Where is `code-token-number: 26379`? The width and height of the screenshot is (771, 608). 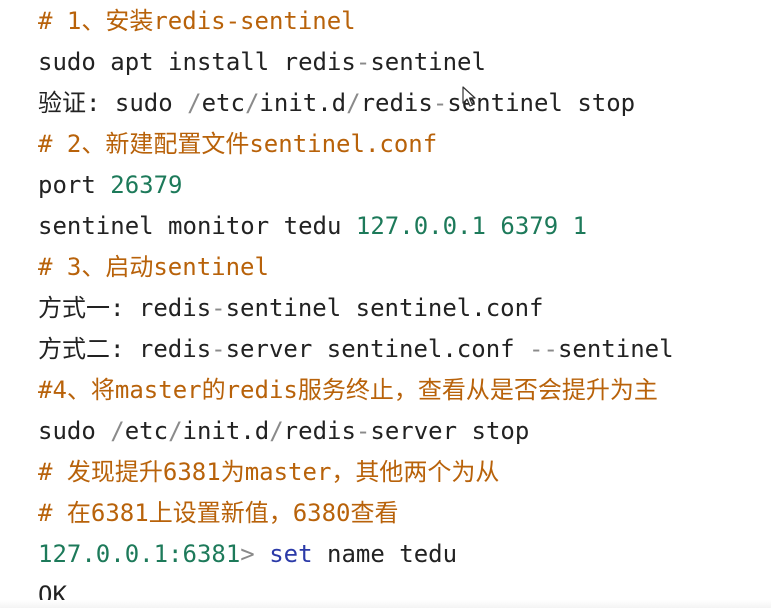
code-token-number: 26379 is located at coordinates (146, 185).